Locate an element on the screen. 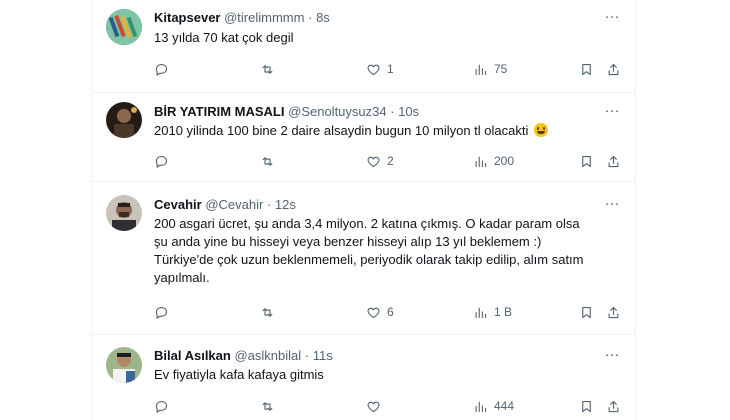  like-count: 2 is located at coordinates (390, 161).